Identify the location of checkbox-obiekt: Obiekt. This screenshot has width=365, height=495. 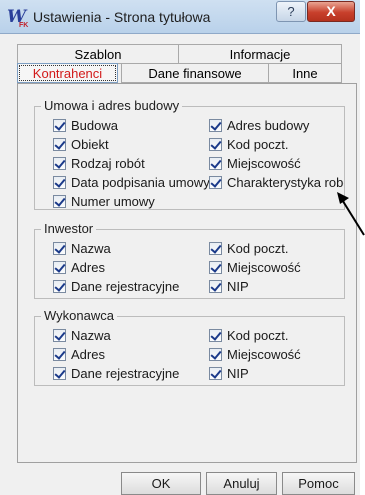
(81, 145).